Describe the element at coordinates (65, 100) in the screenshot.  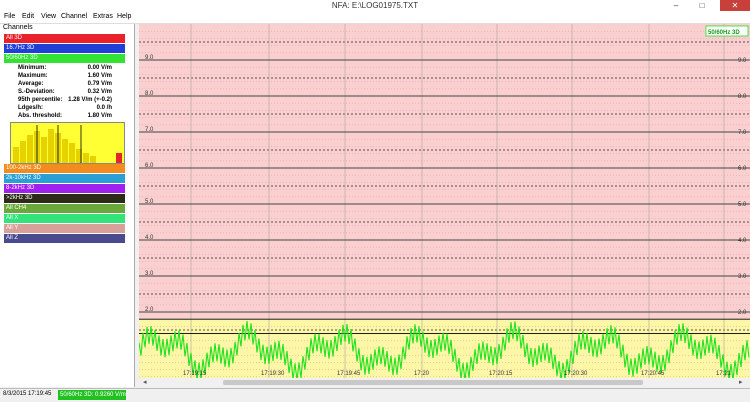
I see `stat-row: 95th percentile: 1.28 V/m (+-0.2)` at that location.